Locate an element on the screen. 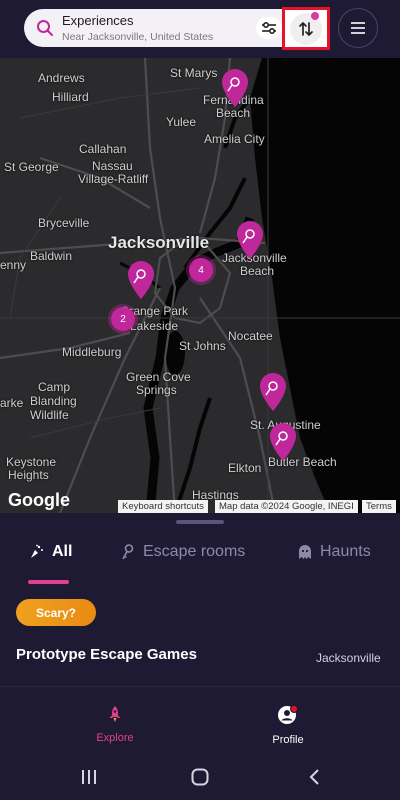 This screenshot has width=400, height=800. map-label-fernandina-beach: Beach is located at coordinates (233, 113).